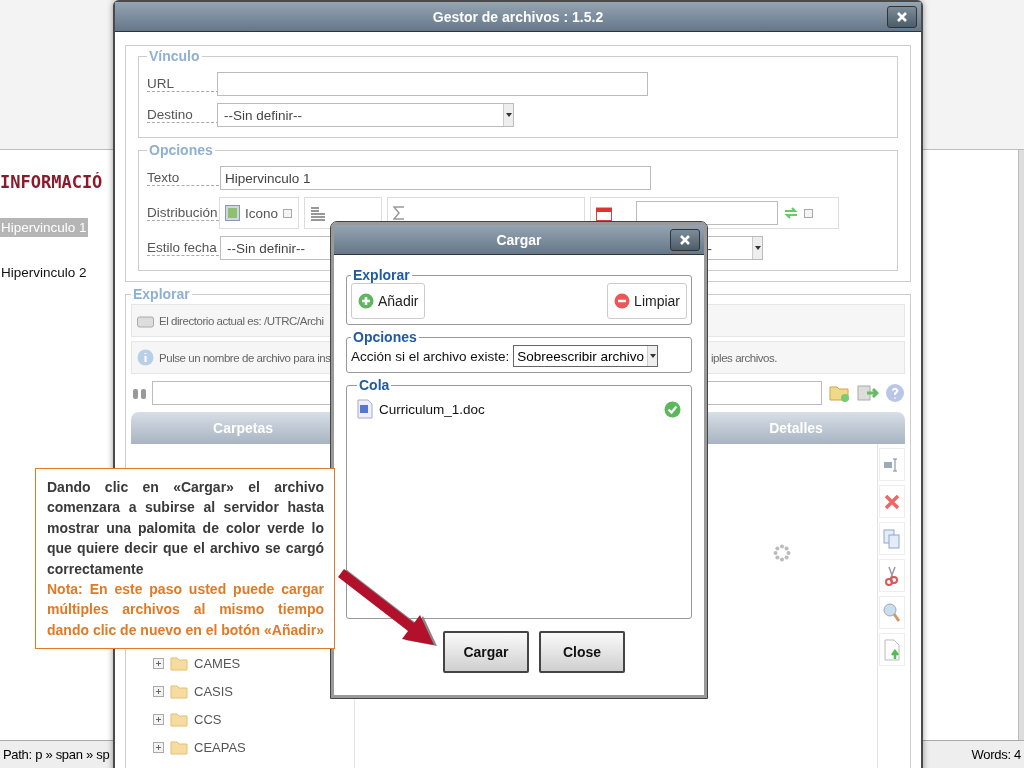 The height and width of the screenshot is (768, 1024). Describe the element at coordinates (996, 754) in the screenshot. I see `word-count: Words: 4` at that location.